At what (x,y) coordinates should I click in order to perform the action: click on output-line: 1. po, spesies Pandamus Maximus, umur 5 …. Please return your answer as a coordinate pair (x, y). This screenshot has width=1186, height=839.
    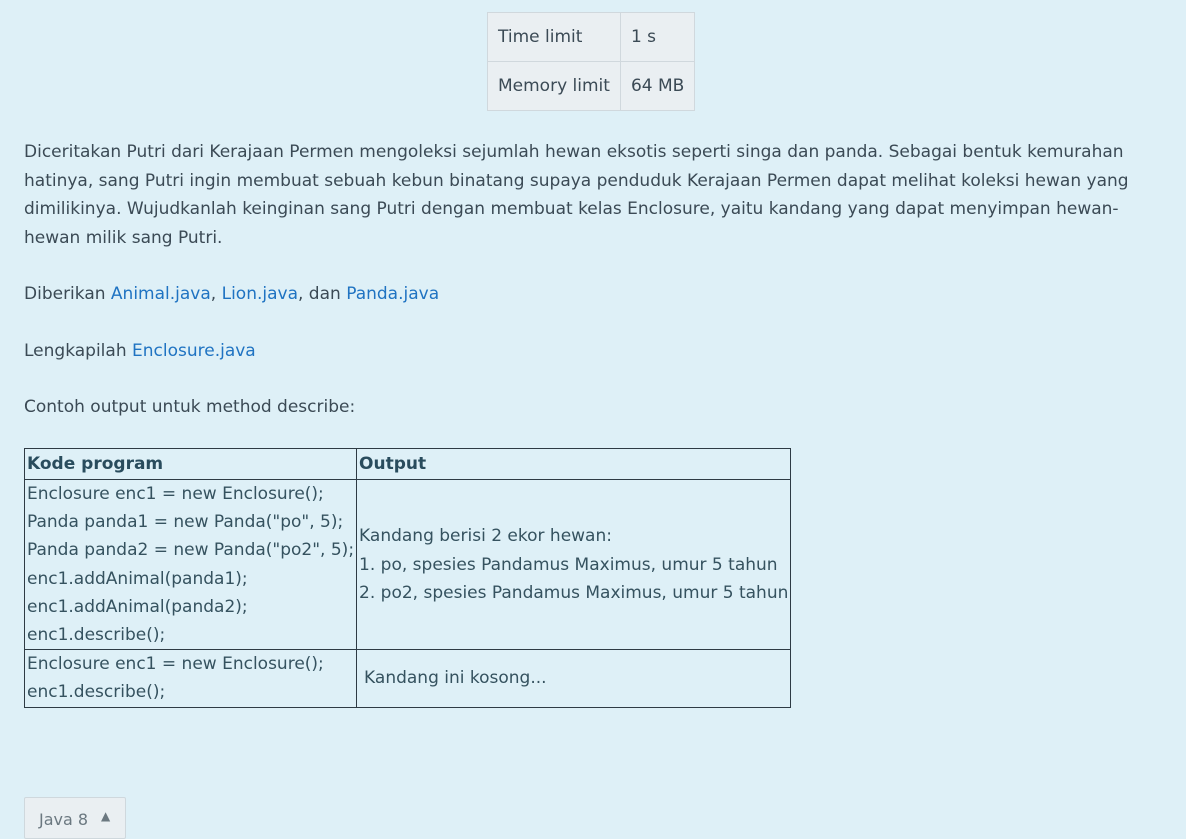
    Looking at the image, I should click on (568, 564).